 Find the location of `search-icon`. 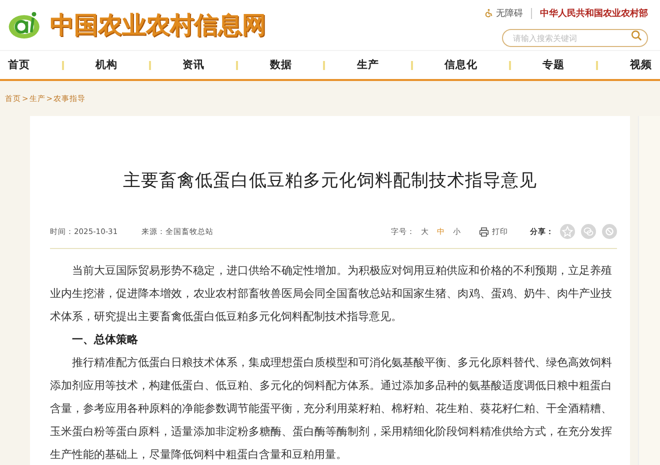

search-icon is located at coordinates (636, 35).